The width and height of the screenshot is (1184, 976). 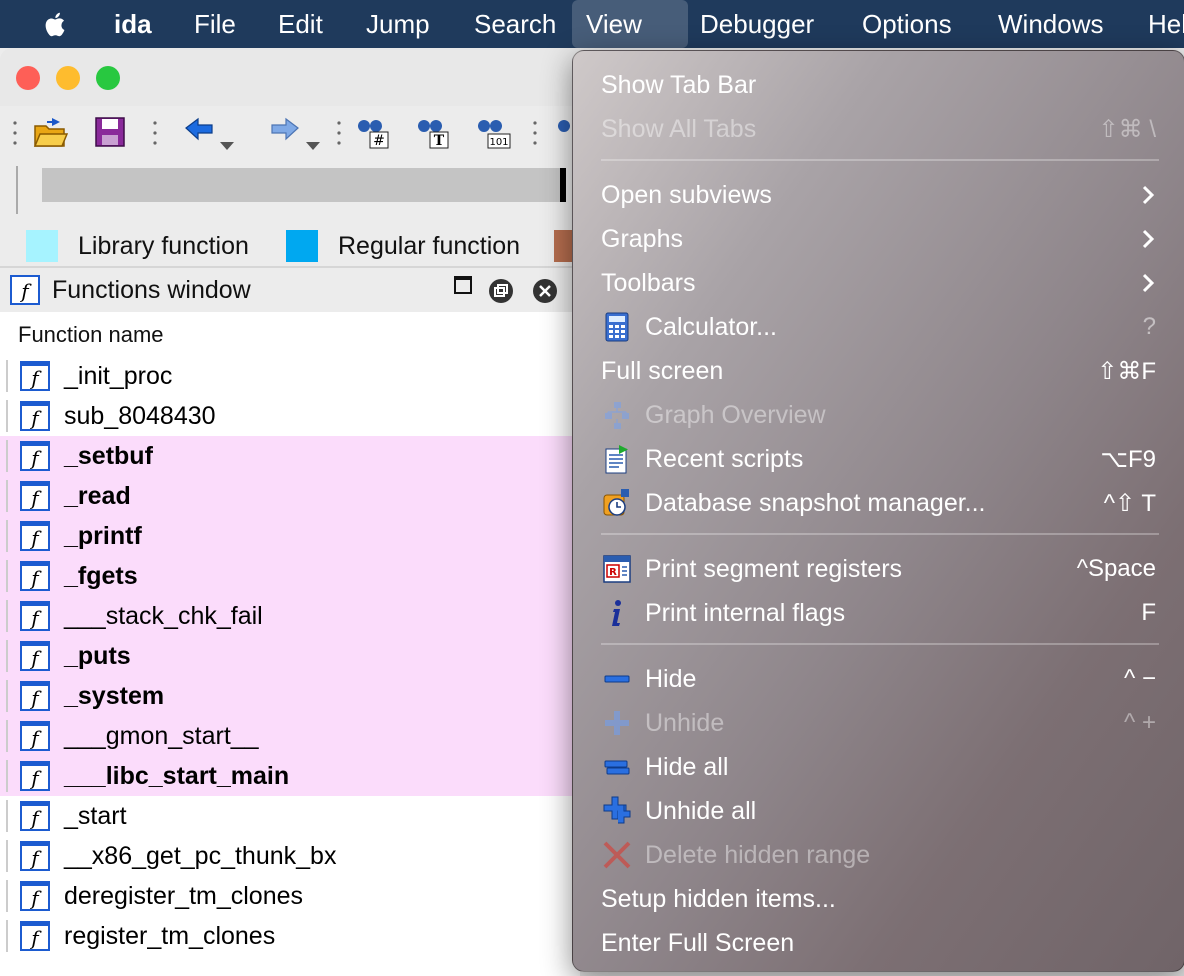 I want to click on apple-icon, so click(x=56, y=24).